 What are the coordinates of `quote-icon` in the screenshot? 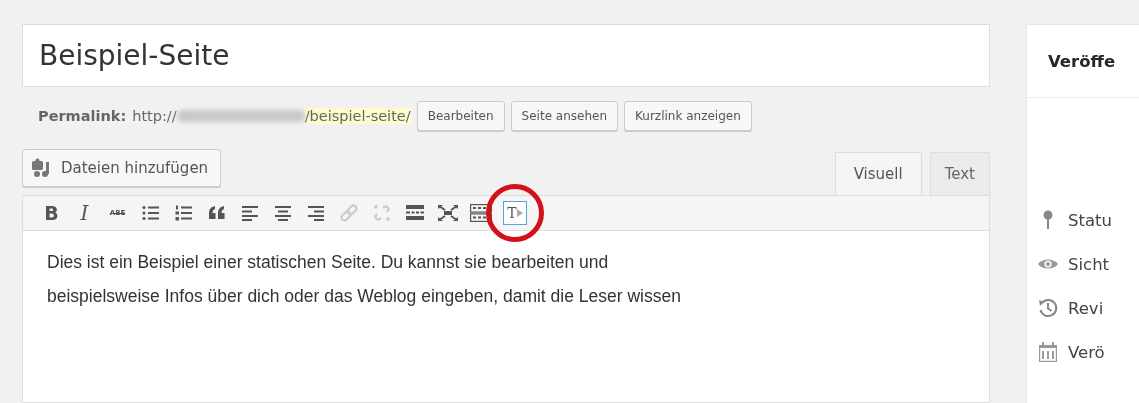 It's located at (216, 213).